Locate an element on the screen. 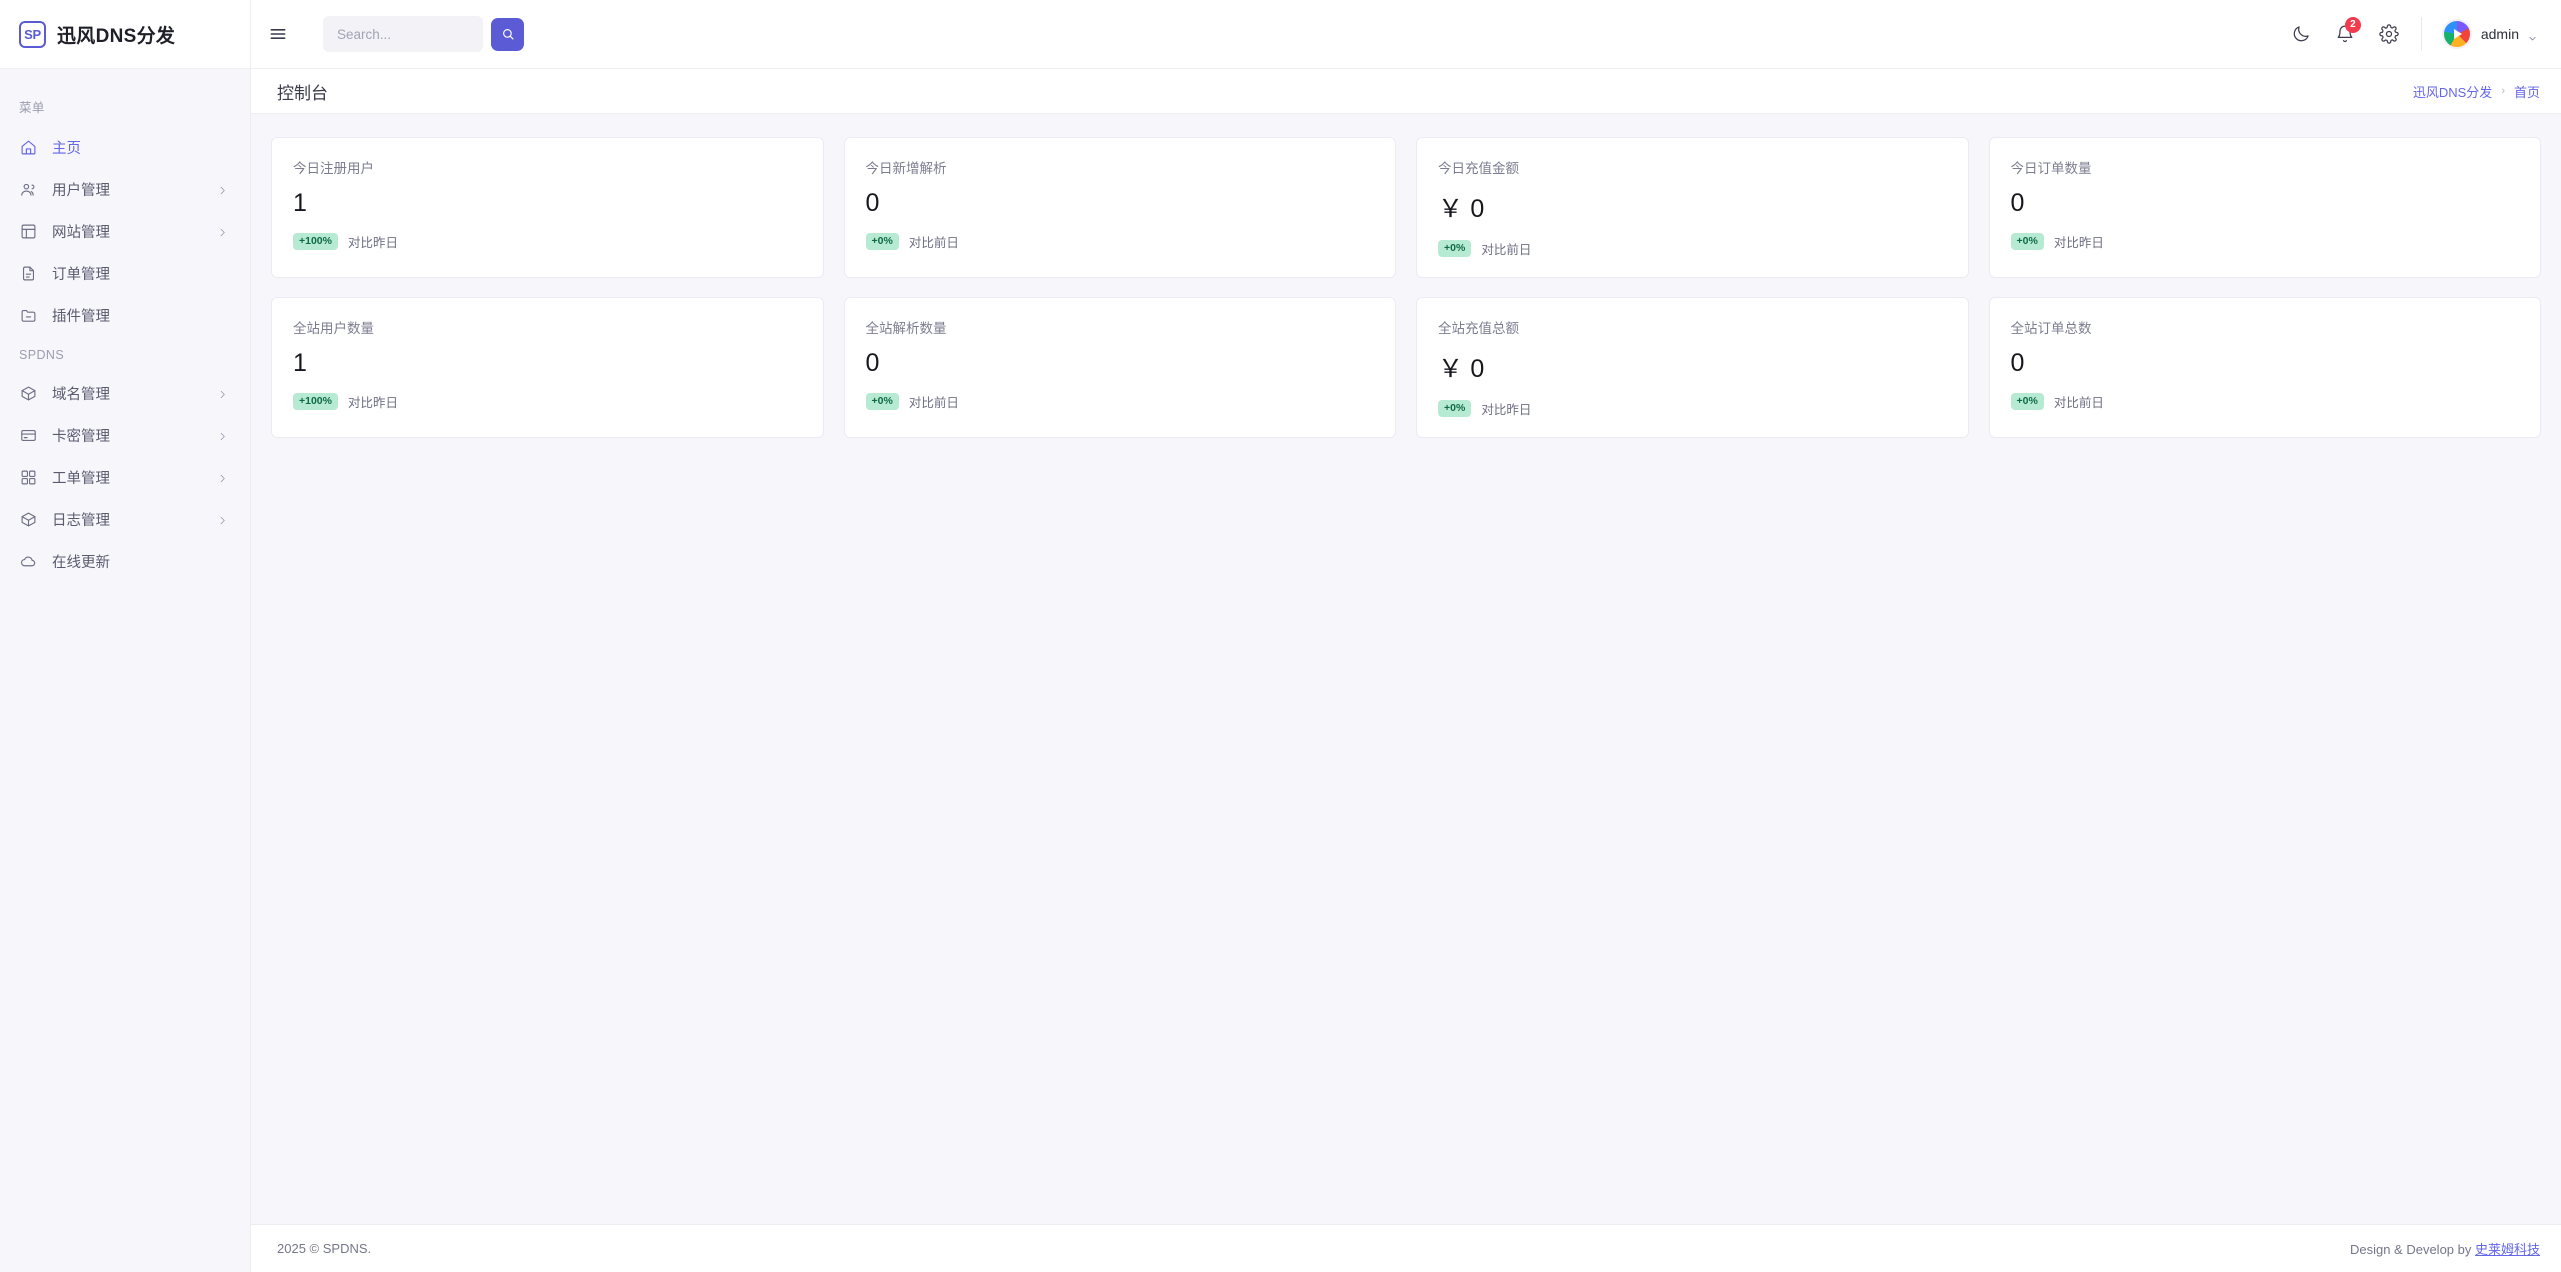 The image size is (2561, 1272). footer: 2025 © SPDNS. Design & Develop by 史莱姆科技 is located at coordinates (1406, 1248).